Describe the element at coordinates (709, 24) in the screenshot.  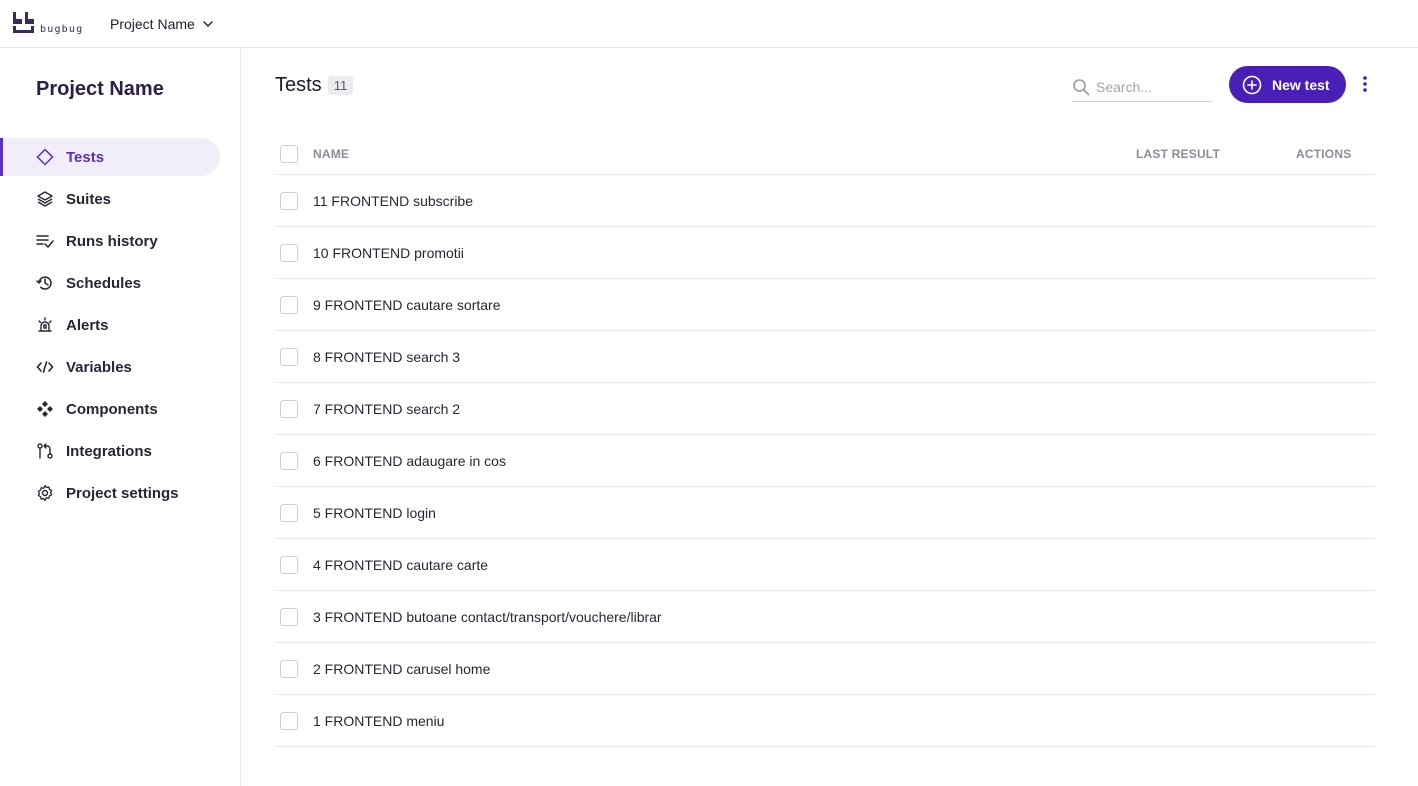
I see `top-bar: bugbug Project Name` at that location.